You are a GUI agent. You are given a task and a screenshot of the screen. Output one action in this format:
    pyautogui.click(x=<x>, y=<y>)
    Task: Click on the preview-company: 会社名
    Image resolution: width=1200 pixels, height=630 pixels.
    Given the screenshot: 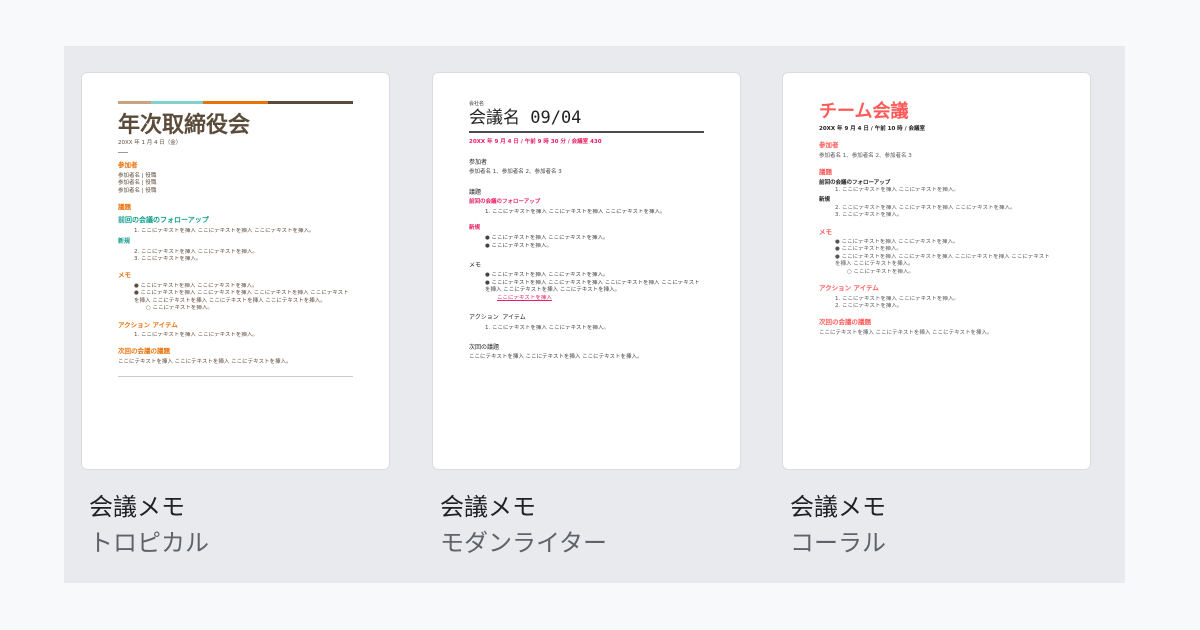 What is the action you would take?
    pyautogui.click(x=477, y=104)
    